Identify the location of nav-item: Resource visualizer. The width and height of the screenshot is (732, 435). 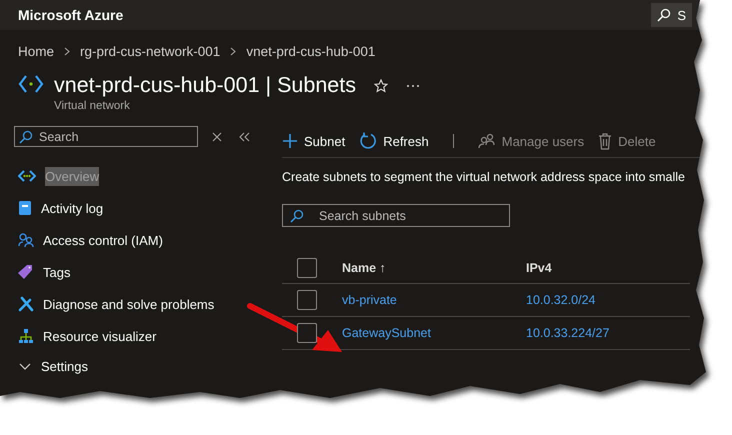
(129, 336).